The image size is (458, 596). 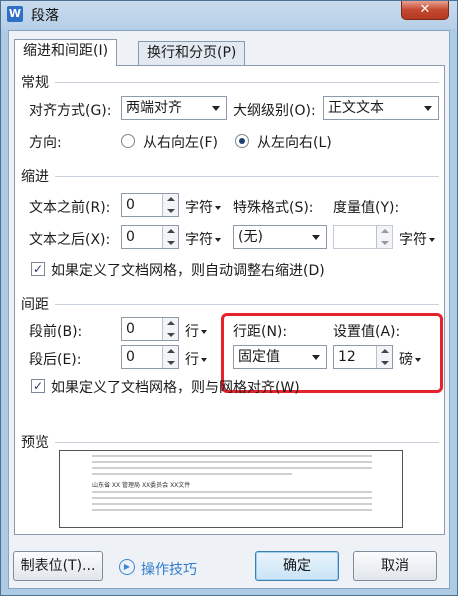 I want to click on rtl-label: 从右向左(F), so click(x=180, y=143).